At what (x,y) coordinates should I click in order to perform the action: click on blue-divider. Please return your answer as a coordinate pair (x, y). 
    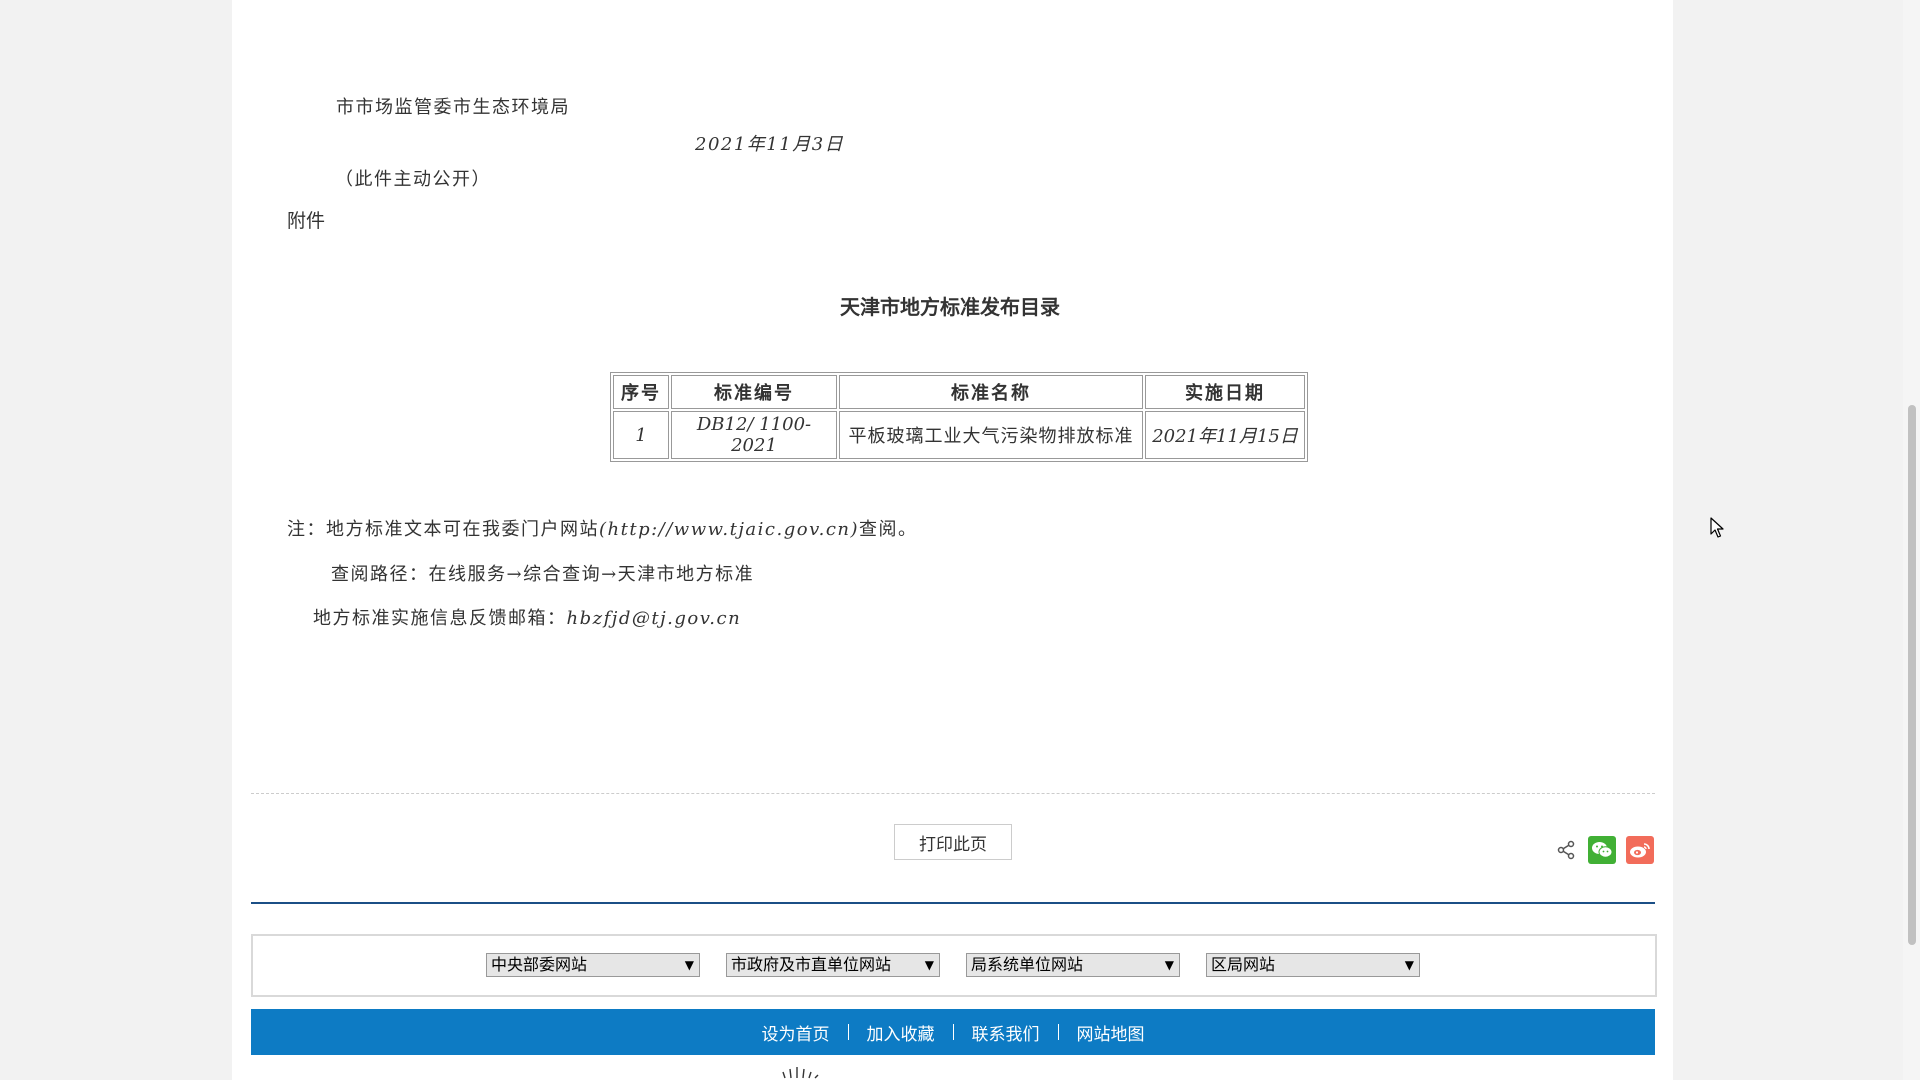
    Looking at the image, I should click on (953, 903).